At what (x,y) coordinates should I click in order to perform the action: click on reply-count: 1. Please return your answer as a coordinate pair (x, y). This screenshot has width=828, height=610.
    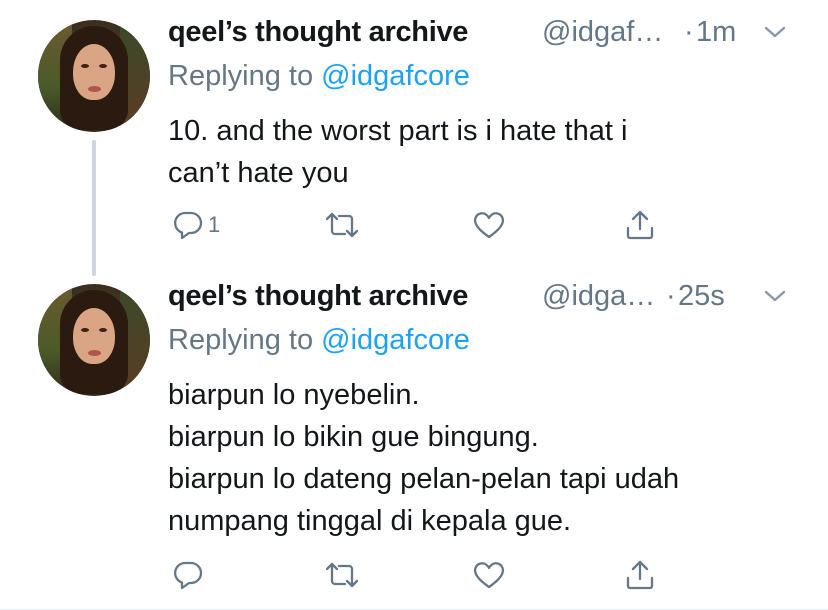
    Looking at the image, I should click on (214, 224).